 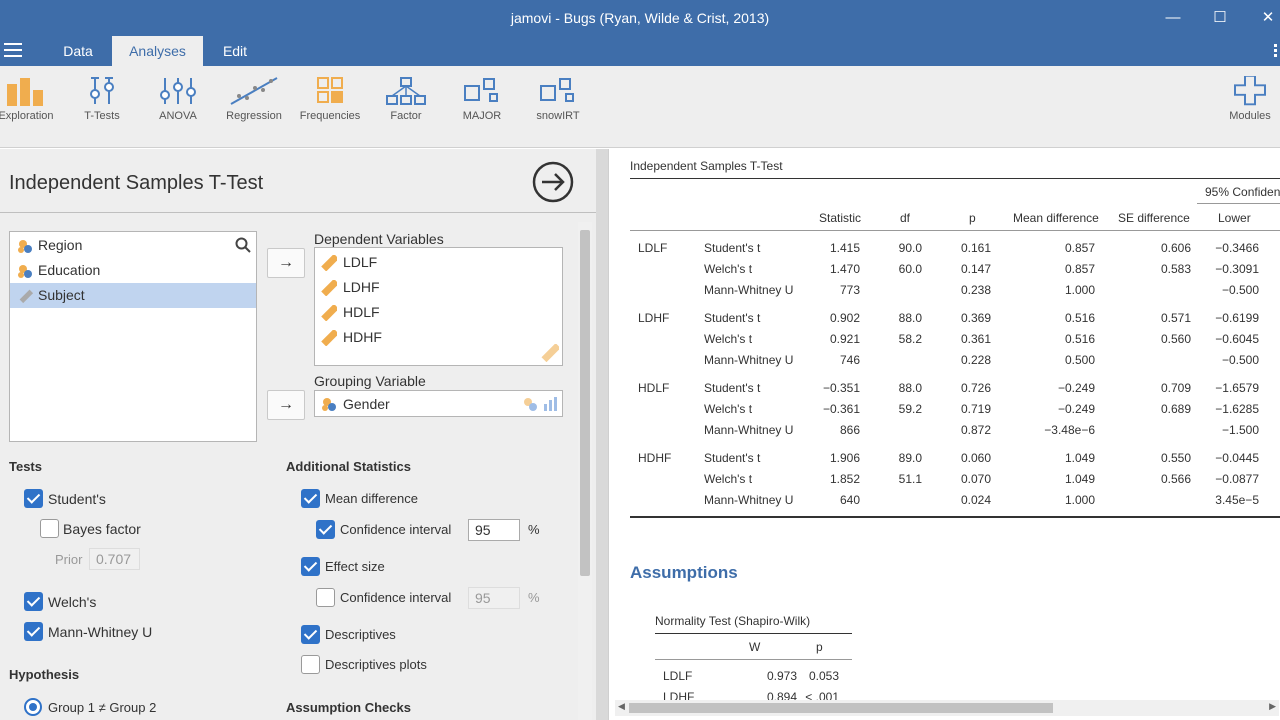 What do you see at coordinates (534, 529) in the screenshot?
I see `percent-label: %` at bounding box center [534, 529].